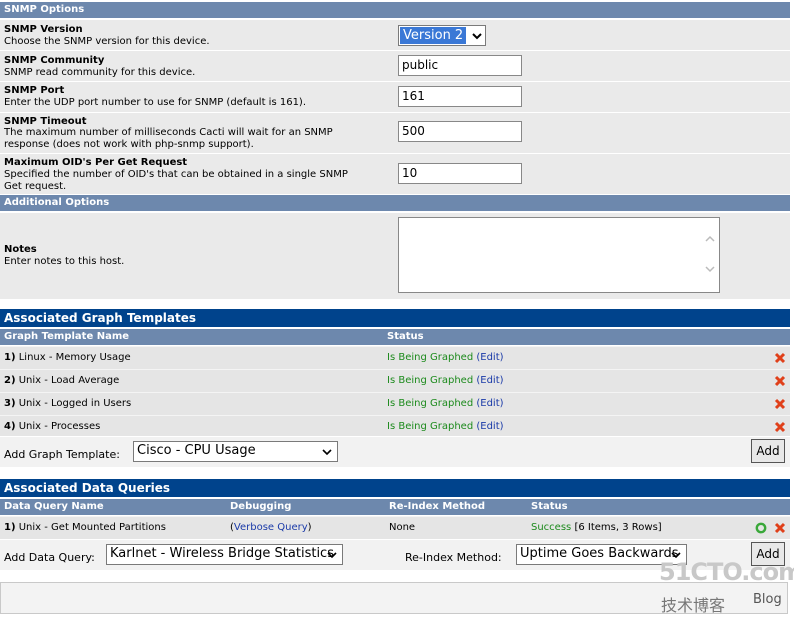  Describe the element at coordinates (75, 403) in the screenshot. I see `graph-template-name: Unix - Logged in Users` at that location.